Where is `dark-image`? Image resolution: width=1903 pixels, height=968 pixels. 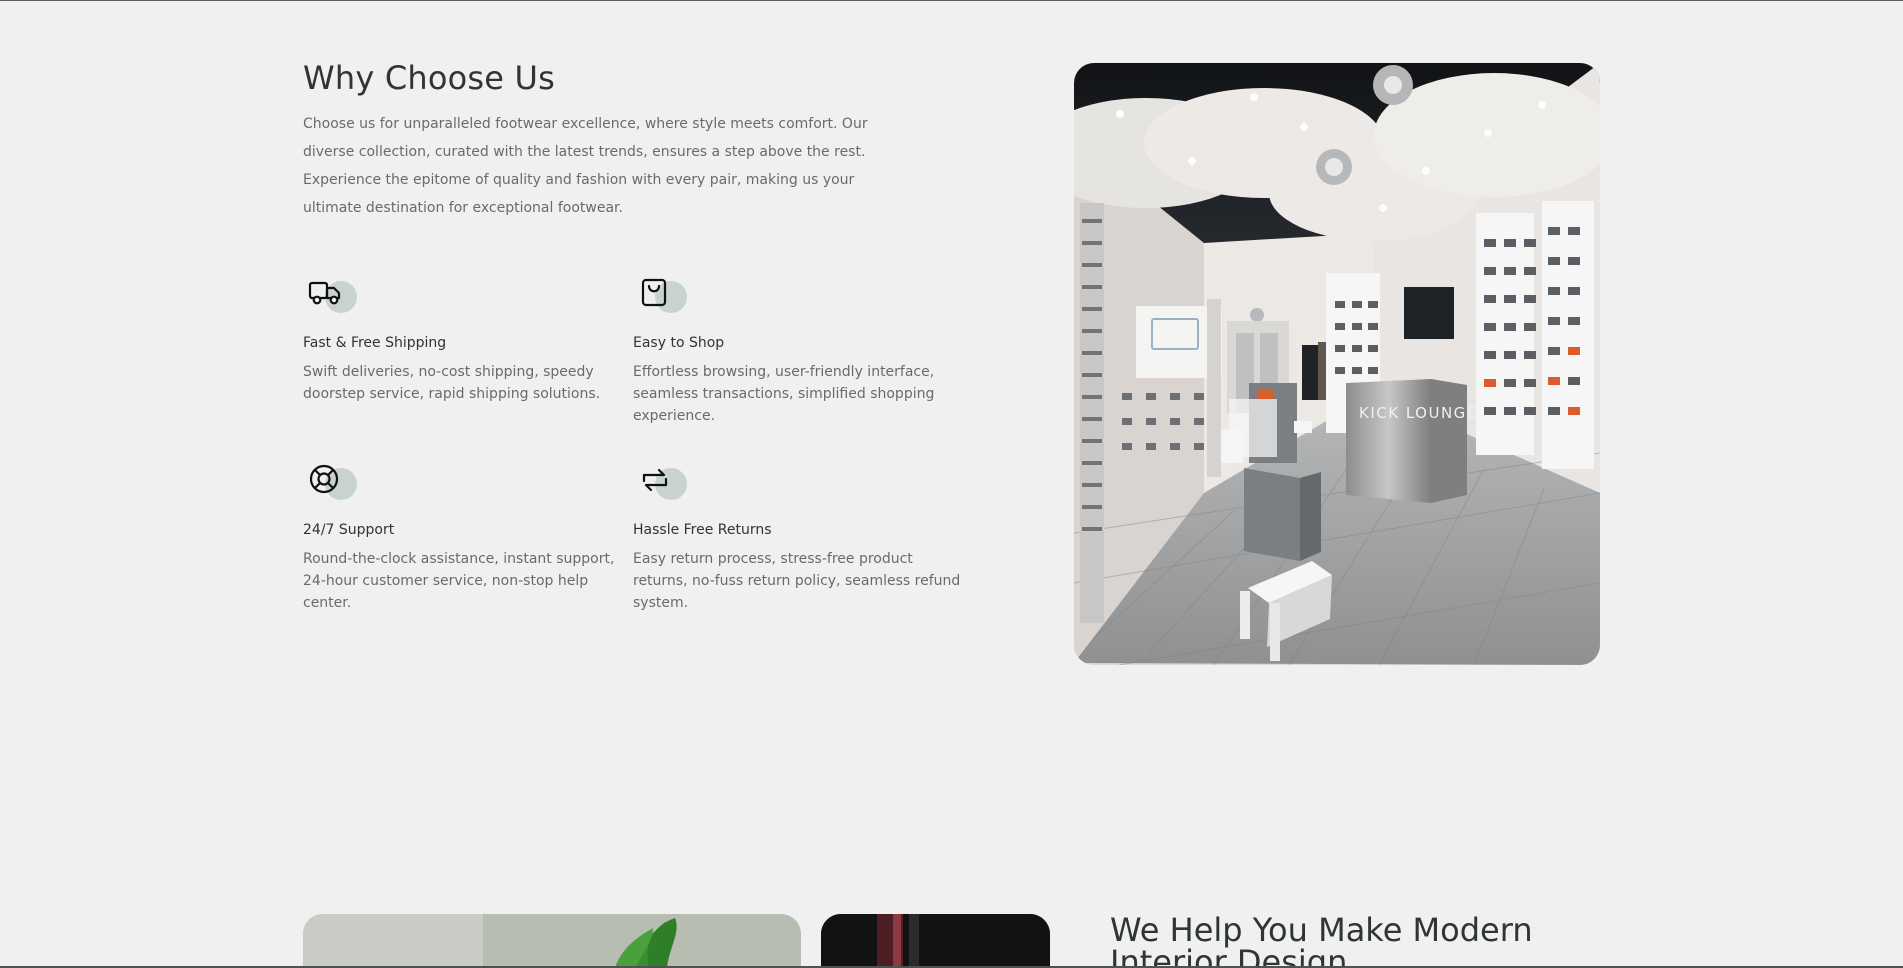 dark-image is located at coordinates (935, 941).